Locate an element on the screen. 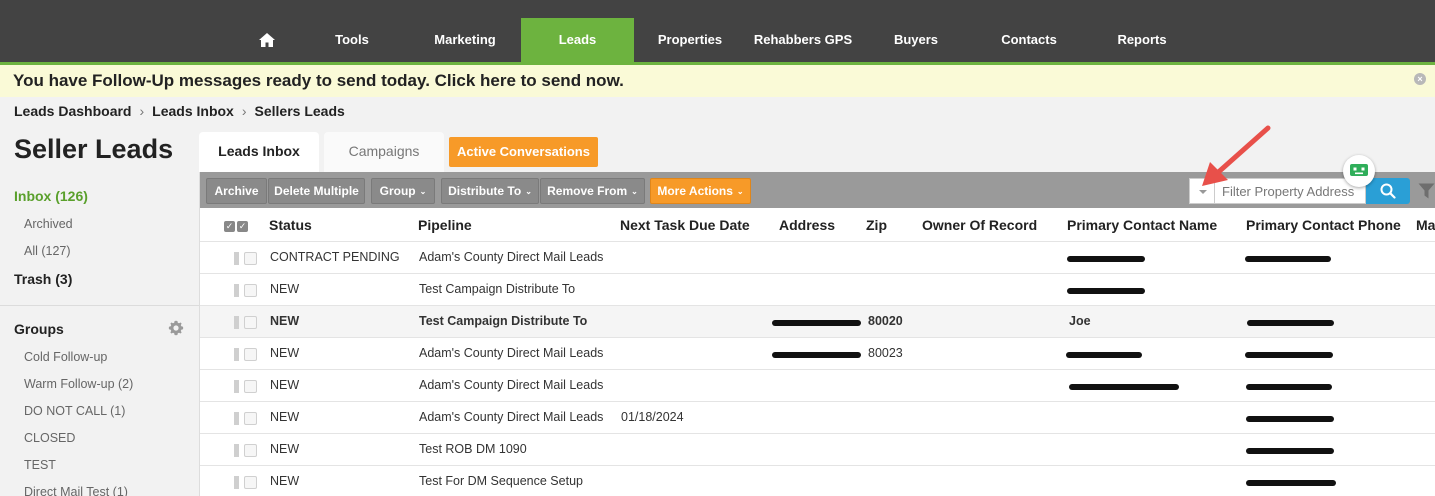 This screenshot has height=496, width=1435. breadcrumb-sellers-leads: Sellers Leads is located at coordinates (299, 111).